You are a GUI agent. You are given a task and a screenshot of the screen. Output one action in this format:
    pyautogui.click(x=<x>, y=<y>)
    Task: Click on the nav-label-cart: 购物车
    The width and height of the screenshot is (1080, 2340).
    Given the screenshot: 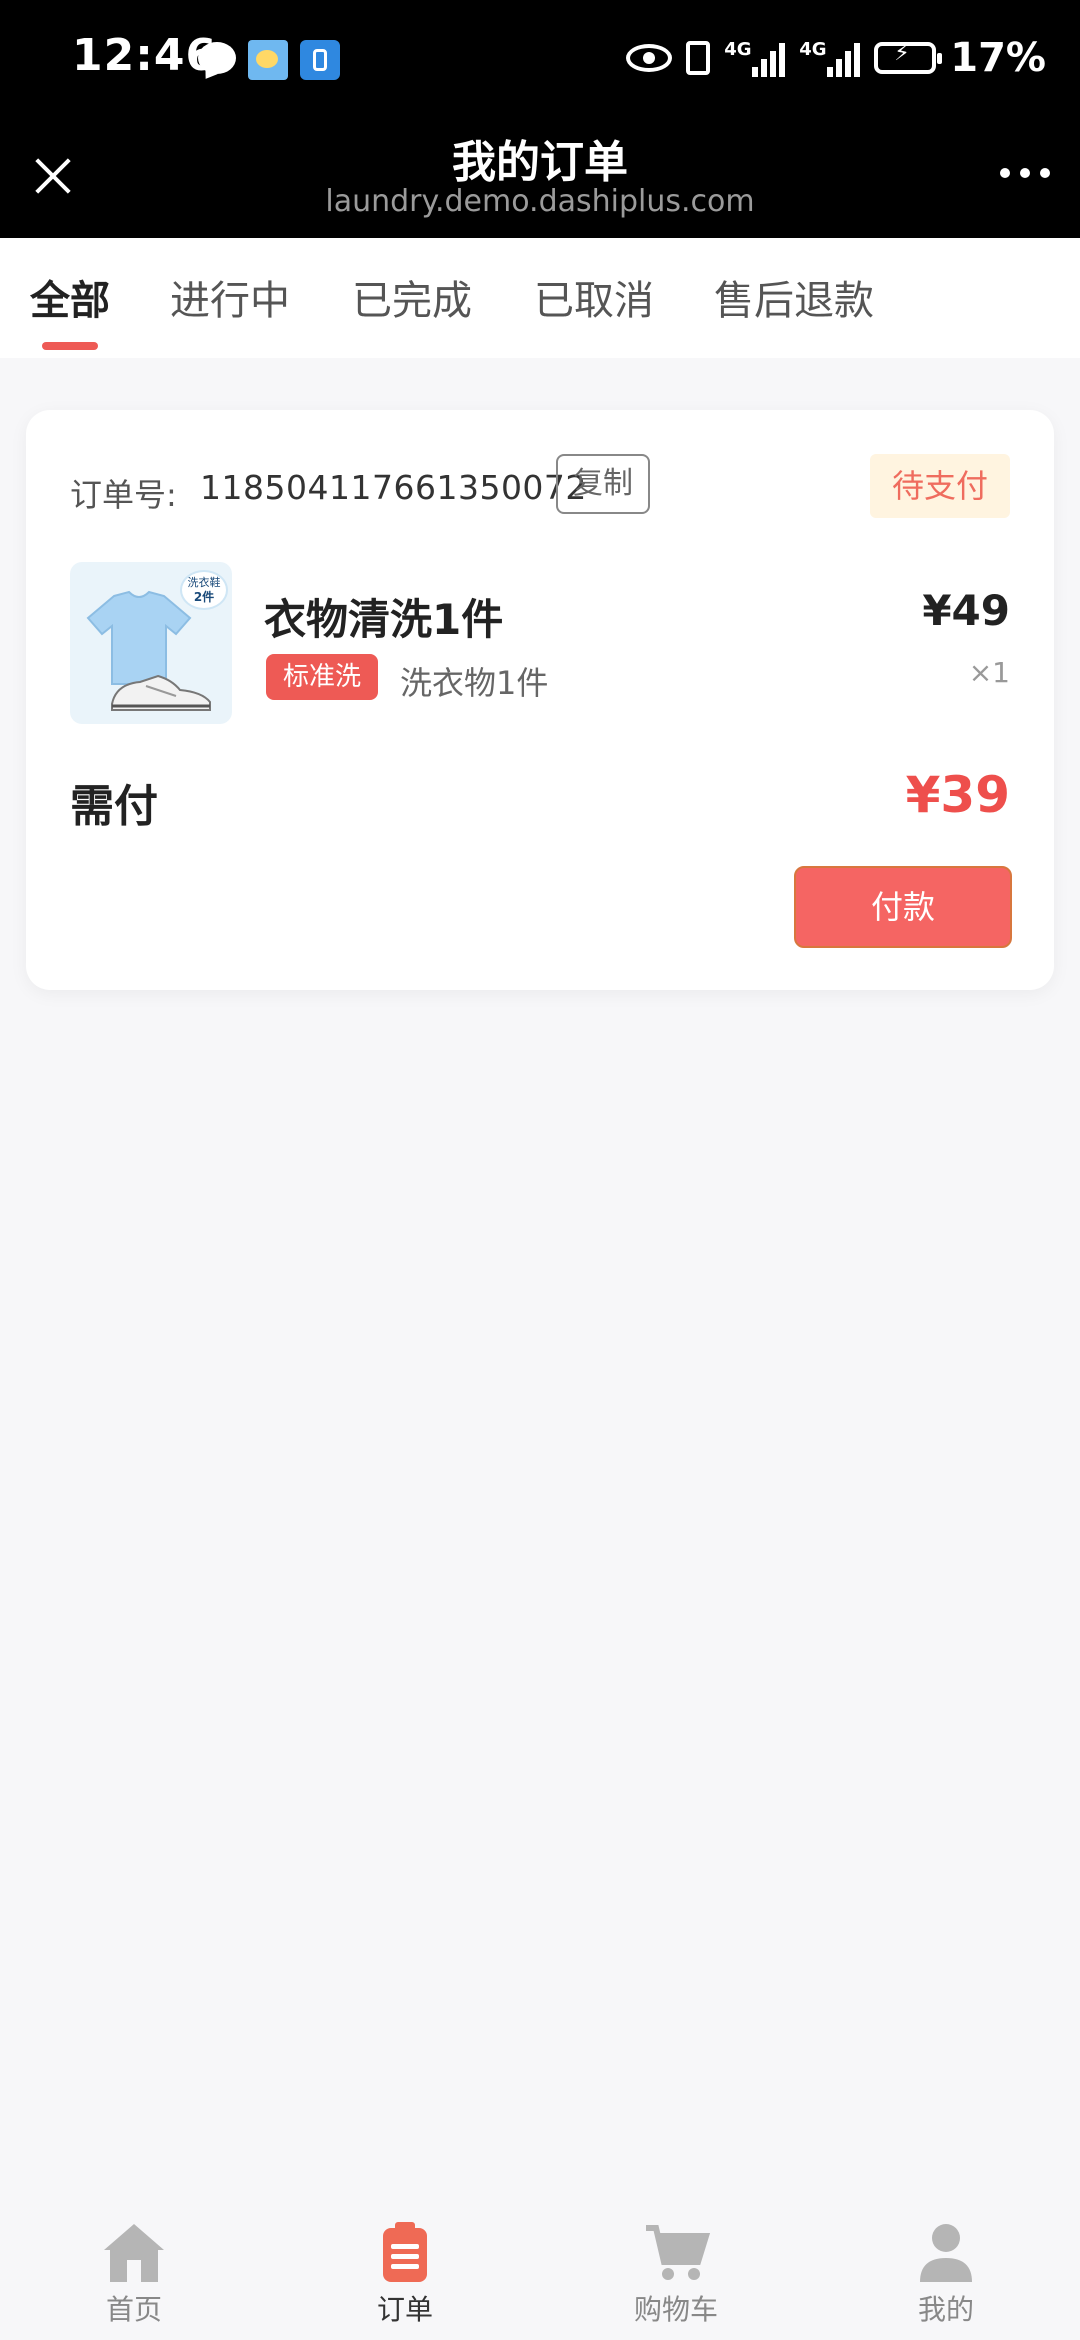 What is the action you would take?
    pyautogui.click(x=675, y=2309)
    